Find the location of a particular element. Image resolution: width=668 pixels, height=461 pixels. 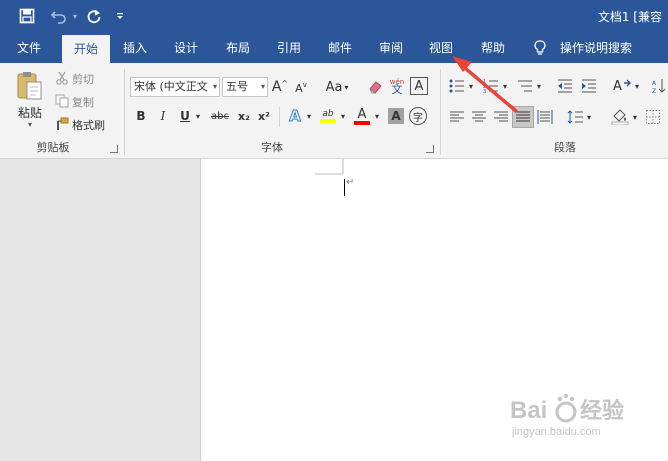

multilevel-dropdown-icon: ▾ is located at coordinates (539, 86).